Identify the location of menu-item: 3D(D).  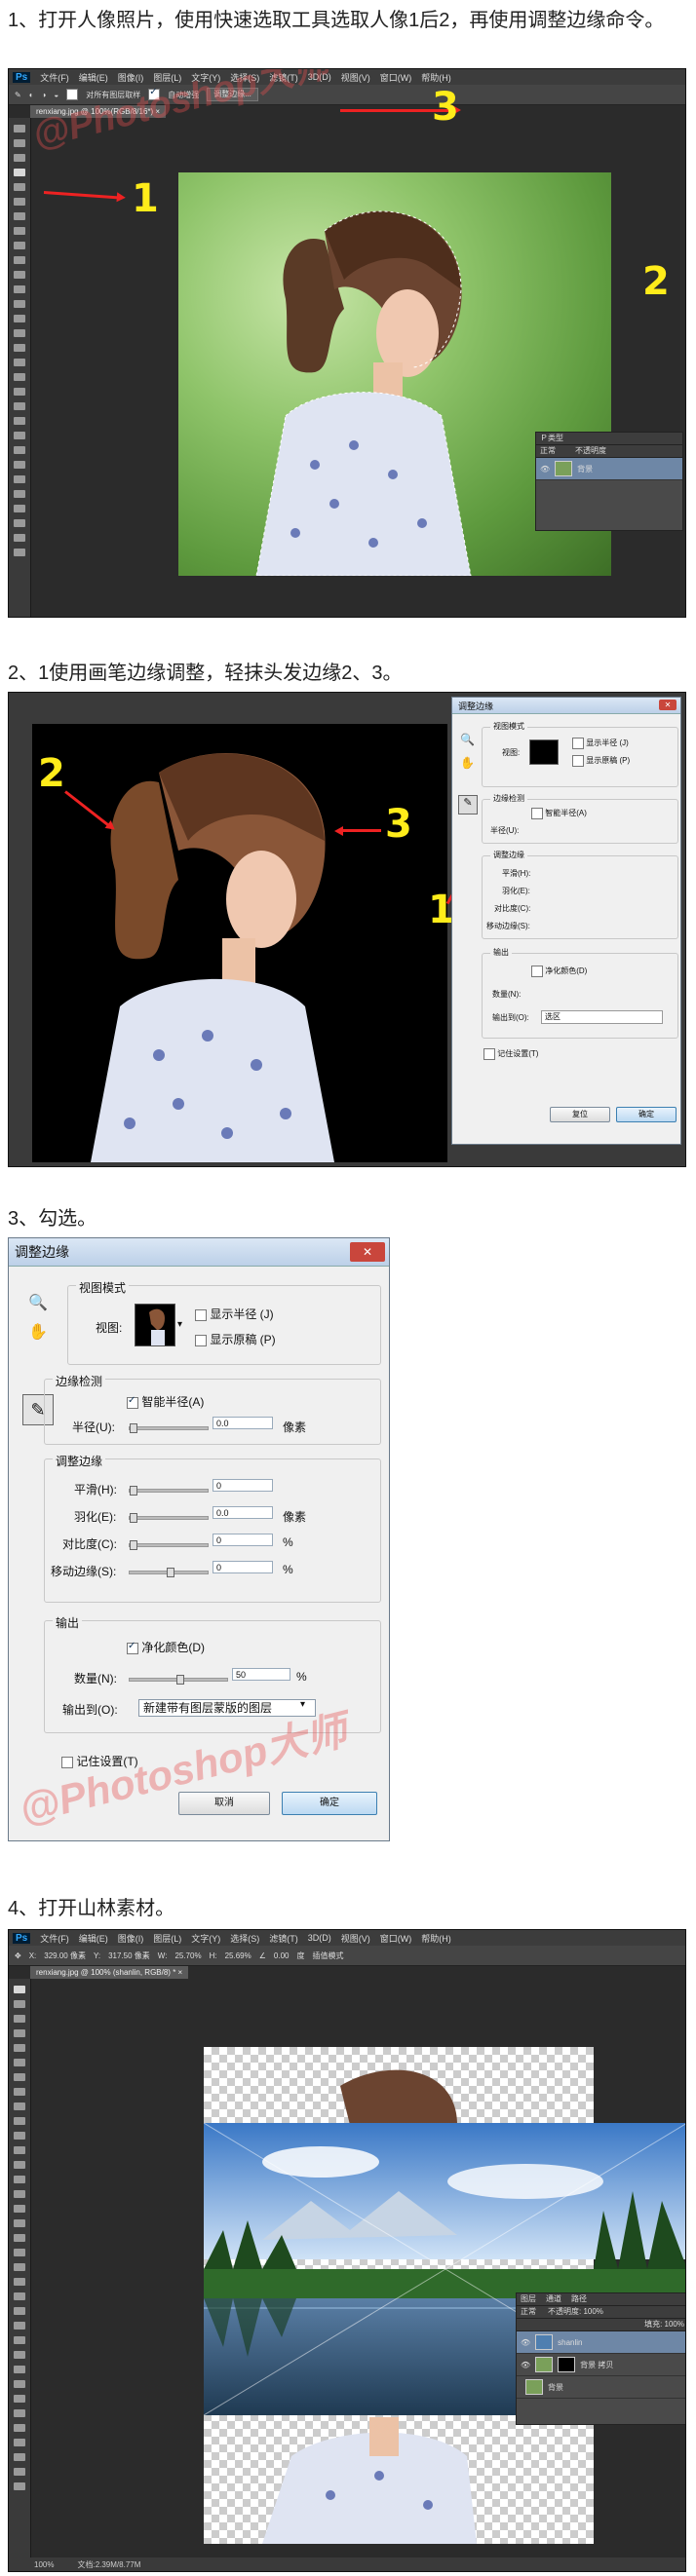
(319, 1938).